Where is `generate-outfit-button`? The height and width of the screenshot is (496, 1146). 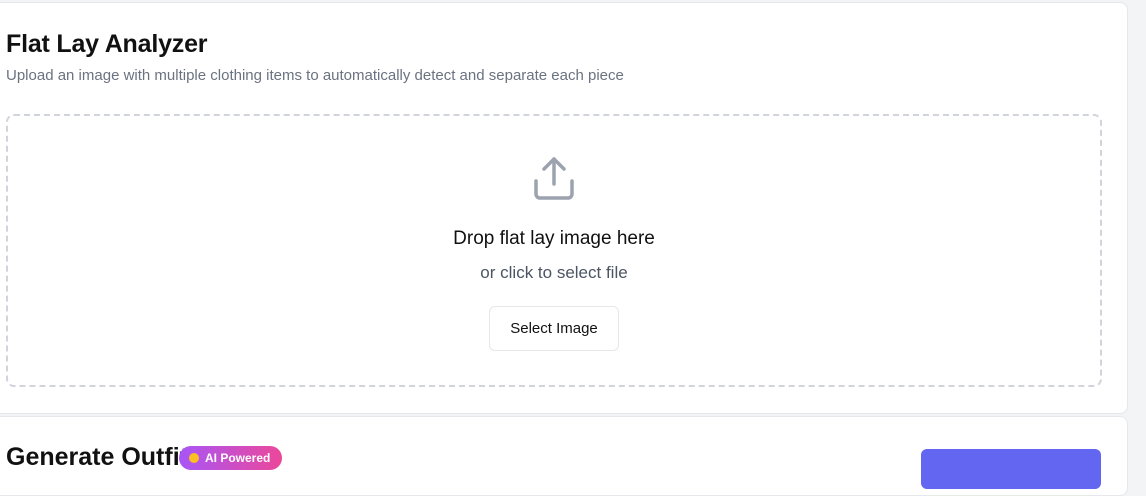 generate-outfit-button is located at coordinates (1011, 469).